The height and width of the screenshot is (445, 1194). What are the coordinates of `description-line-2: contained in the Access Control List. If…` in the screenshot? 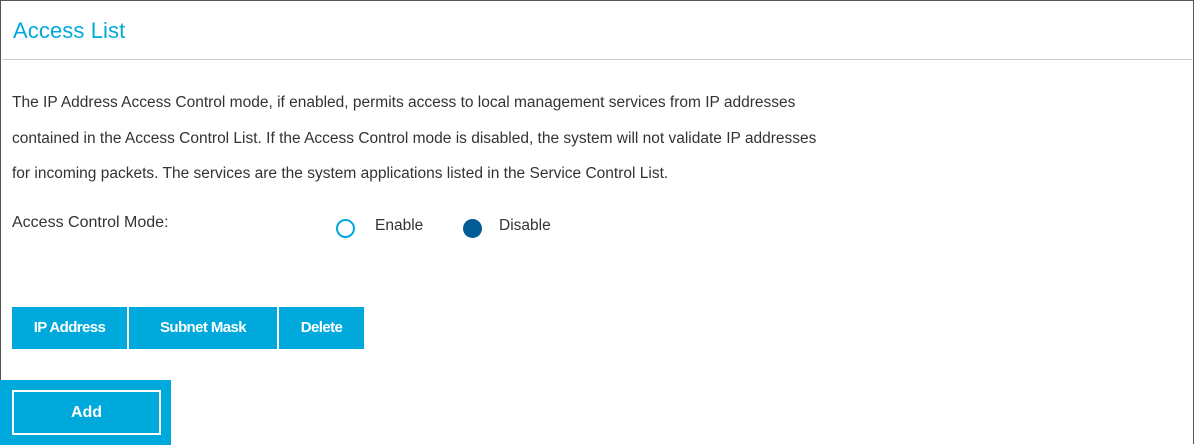 It's located at (414, 138).